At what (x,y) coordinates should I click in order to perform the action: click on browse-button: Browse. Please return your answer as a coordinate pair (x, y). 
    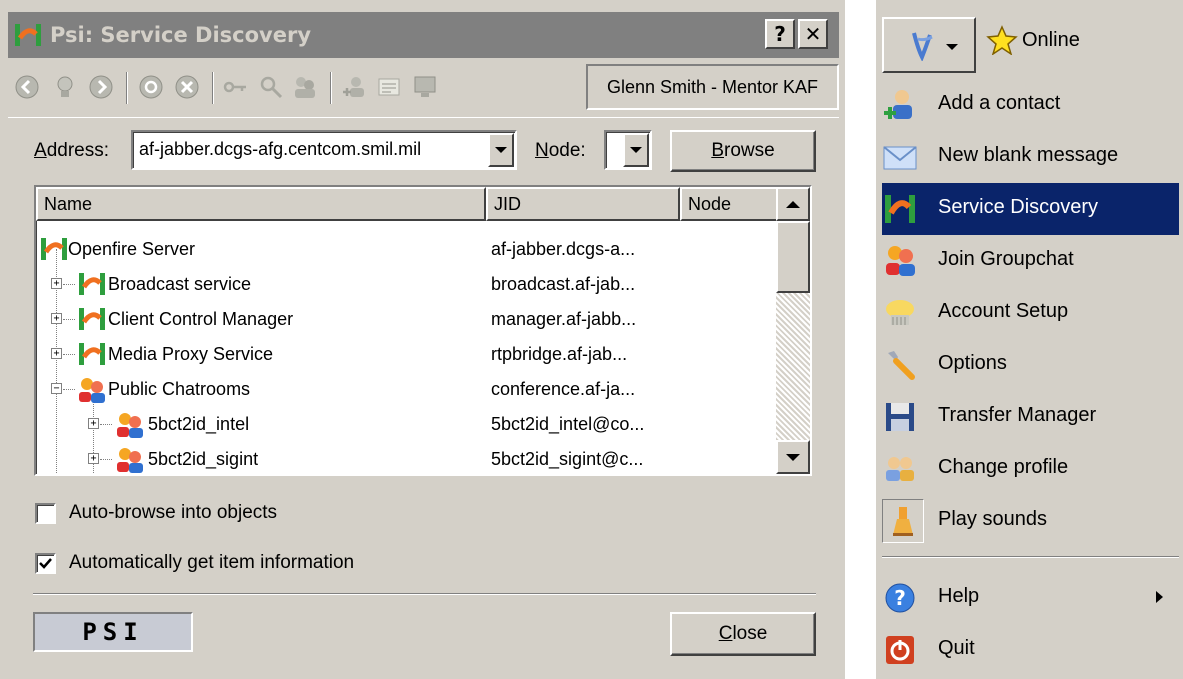
    Looking at the image, I should click on (743, 151).